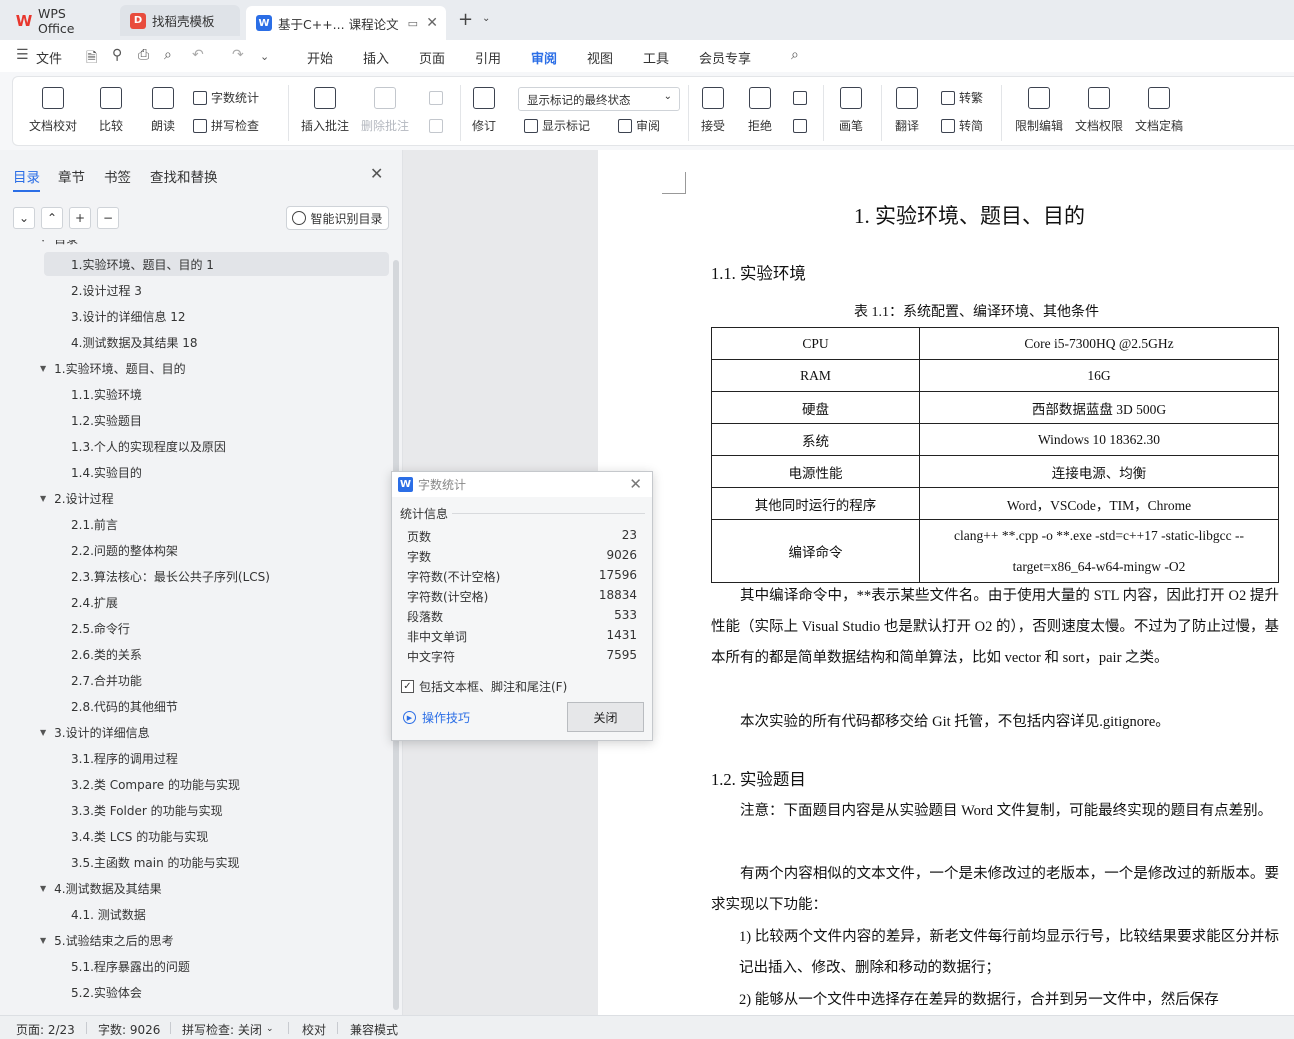 The image size is (1294, 1039). What do you see at coordinates (108, 218) in the screenshot?
I see `remove-level-button: −` at bounding box center [108, 218].